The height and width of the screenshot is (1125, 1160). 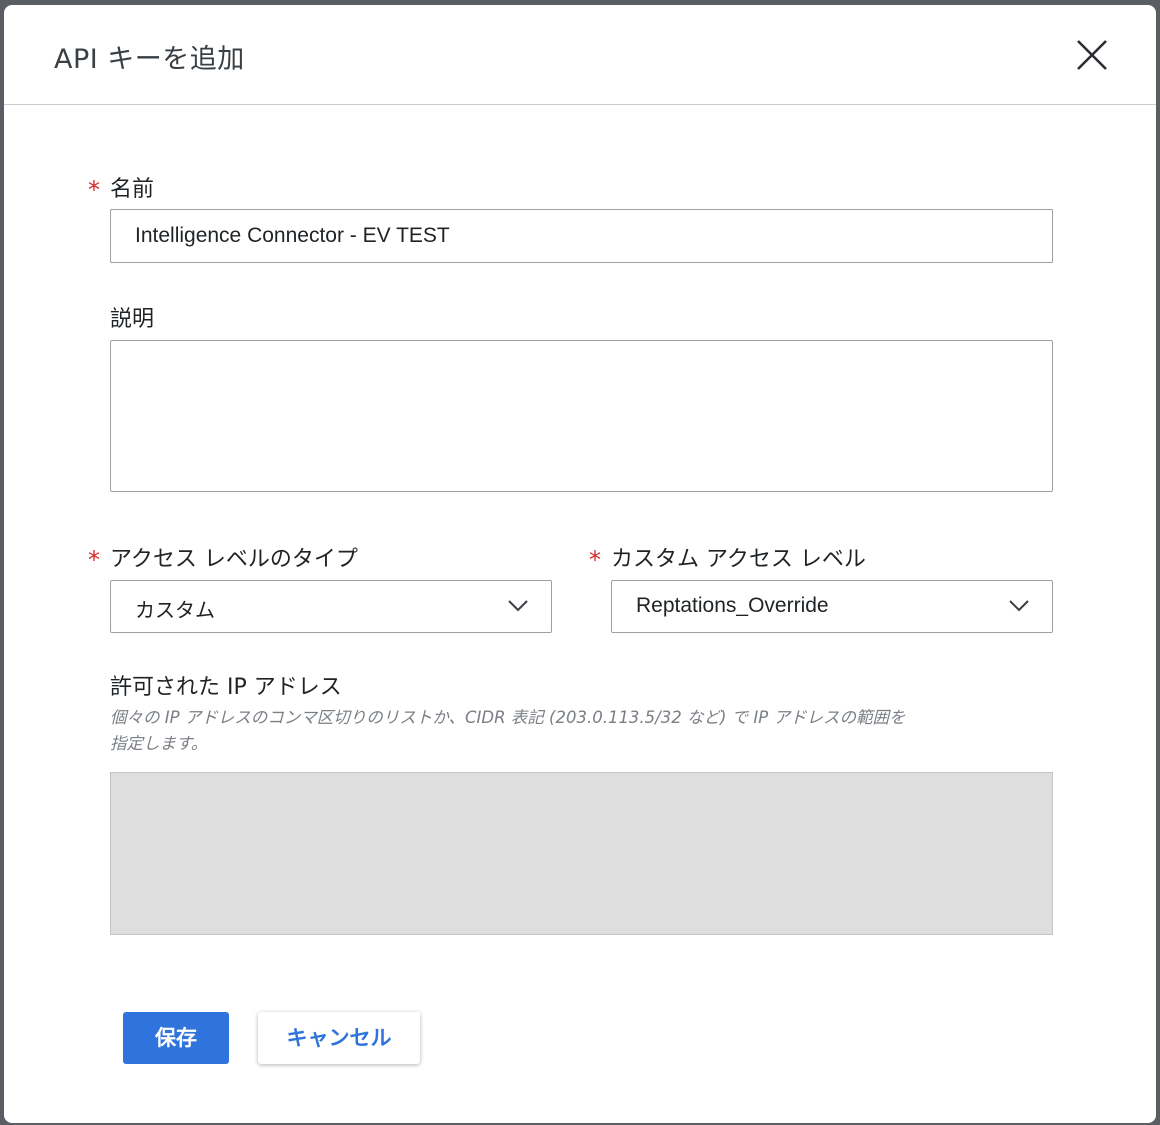 I want to click on name-input, so click(x=581, y=236).